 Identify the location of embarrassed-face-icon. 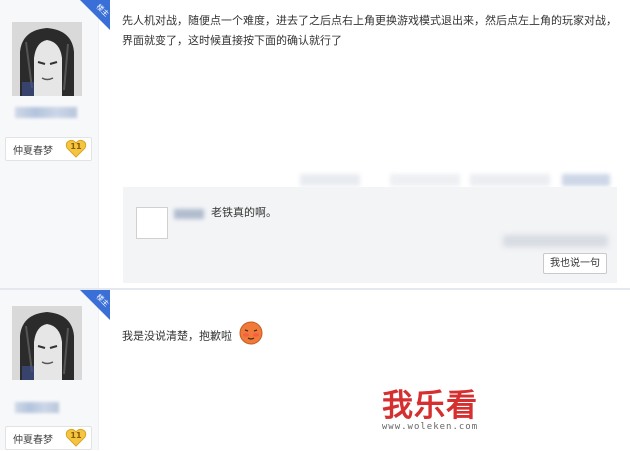
(251, 336).